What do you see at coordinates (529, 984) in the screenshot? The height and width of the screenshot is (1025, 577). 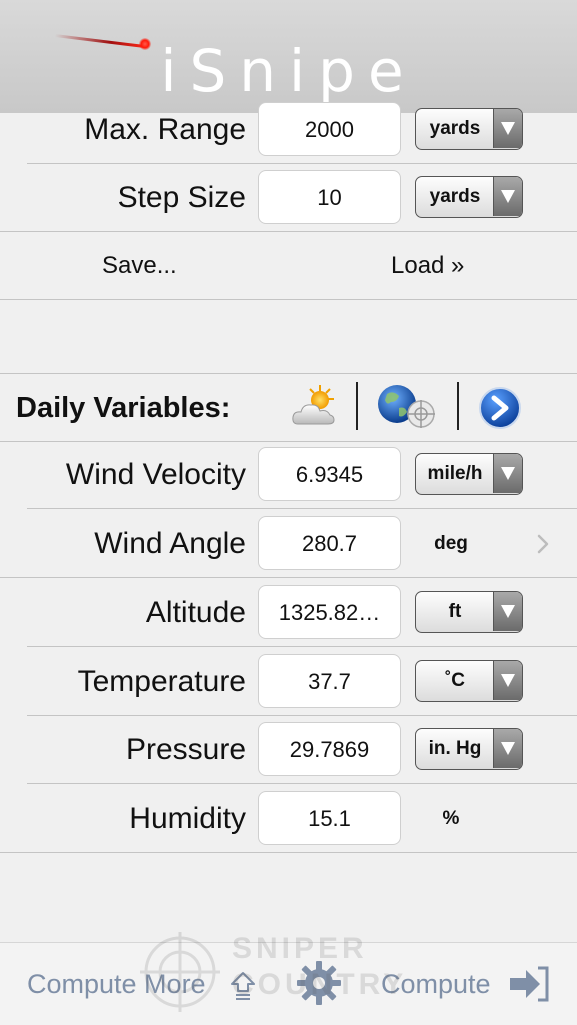 I see `export-arrow-icon` at bounding box center [529, 984].